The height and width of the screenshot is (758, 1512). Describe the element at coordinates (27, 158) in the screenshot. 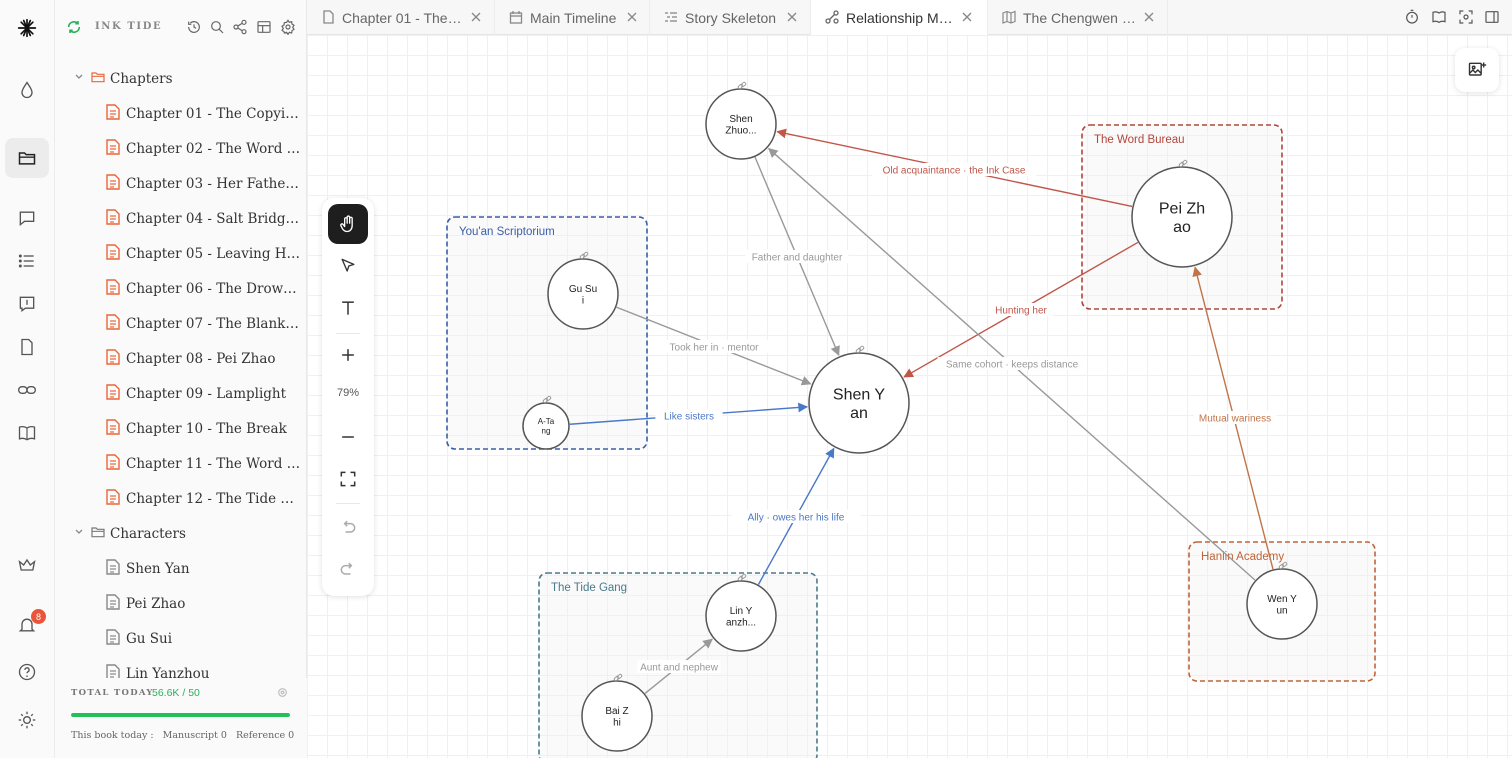

I see `folder-icon` at that location.